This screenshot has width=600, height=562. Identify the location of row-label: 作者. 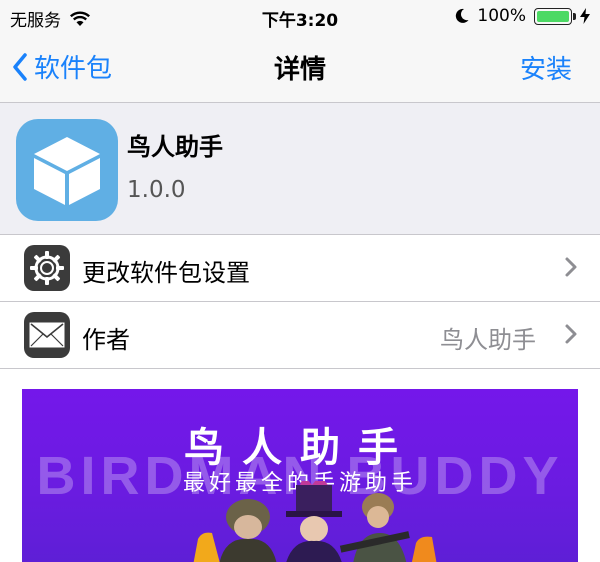
(106, 340).